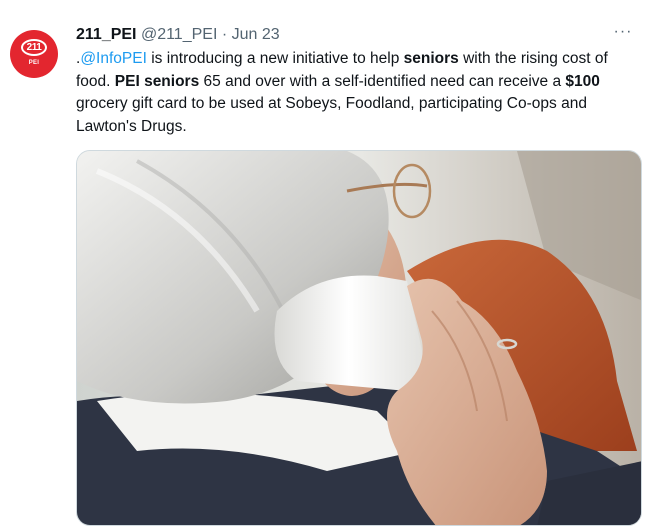 This screenshot has height=532, width=650. What do you see at coordinates (582, 81) in the screenshot?
I see `text-bold-3: $100` at bounding box center [582, 81].